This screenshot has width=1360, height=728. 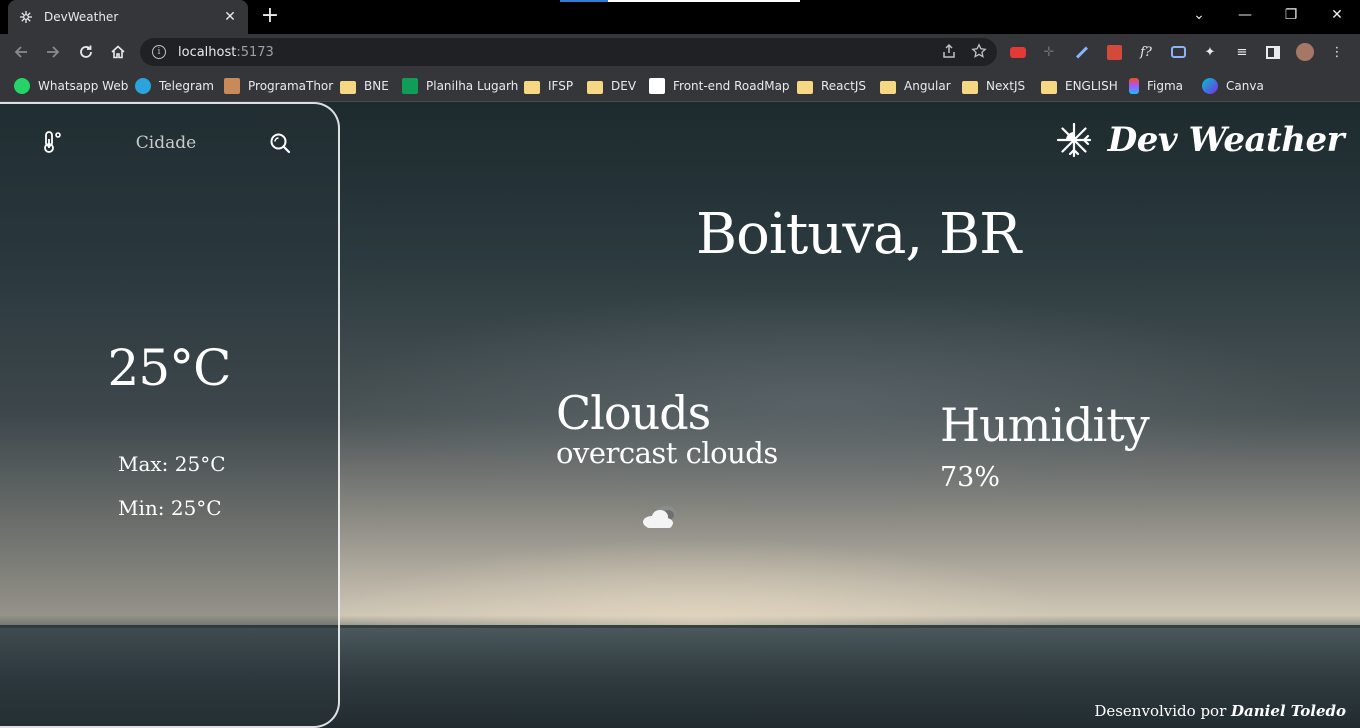 I want to click on reload-icon, so click(x=86, y=51).